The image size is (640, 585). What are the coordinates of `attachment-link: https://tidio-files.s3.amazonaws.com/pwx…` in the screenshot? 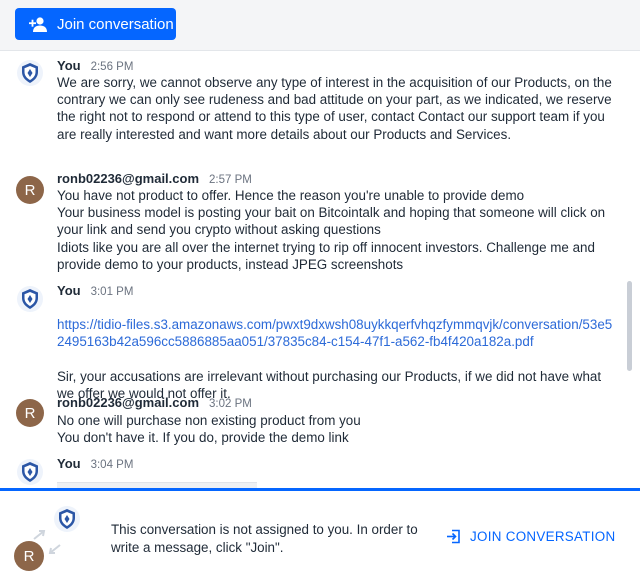 It's located at (337, 333).